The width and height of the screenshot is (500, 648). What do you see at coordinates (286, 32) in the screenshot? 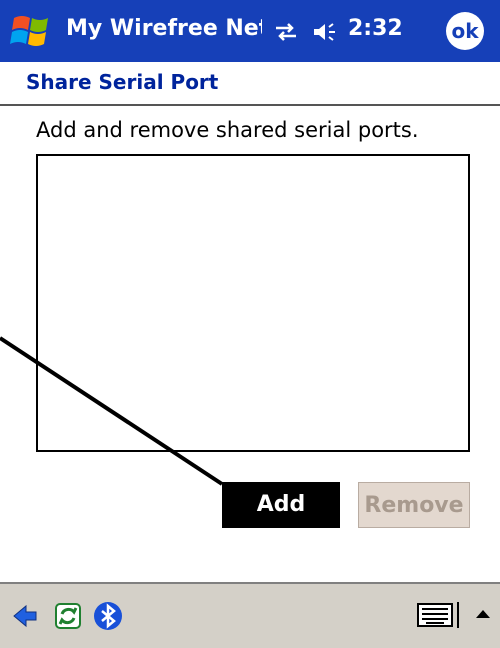
I see `connectivity-icon` at bounding box center [286, 32].